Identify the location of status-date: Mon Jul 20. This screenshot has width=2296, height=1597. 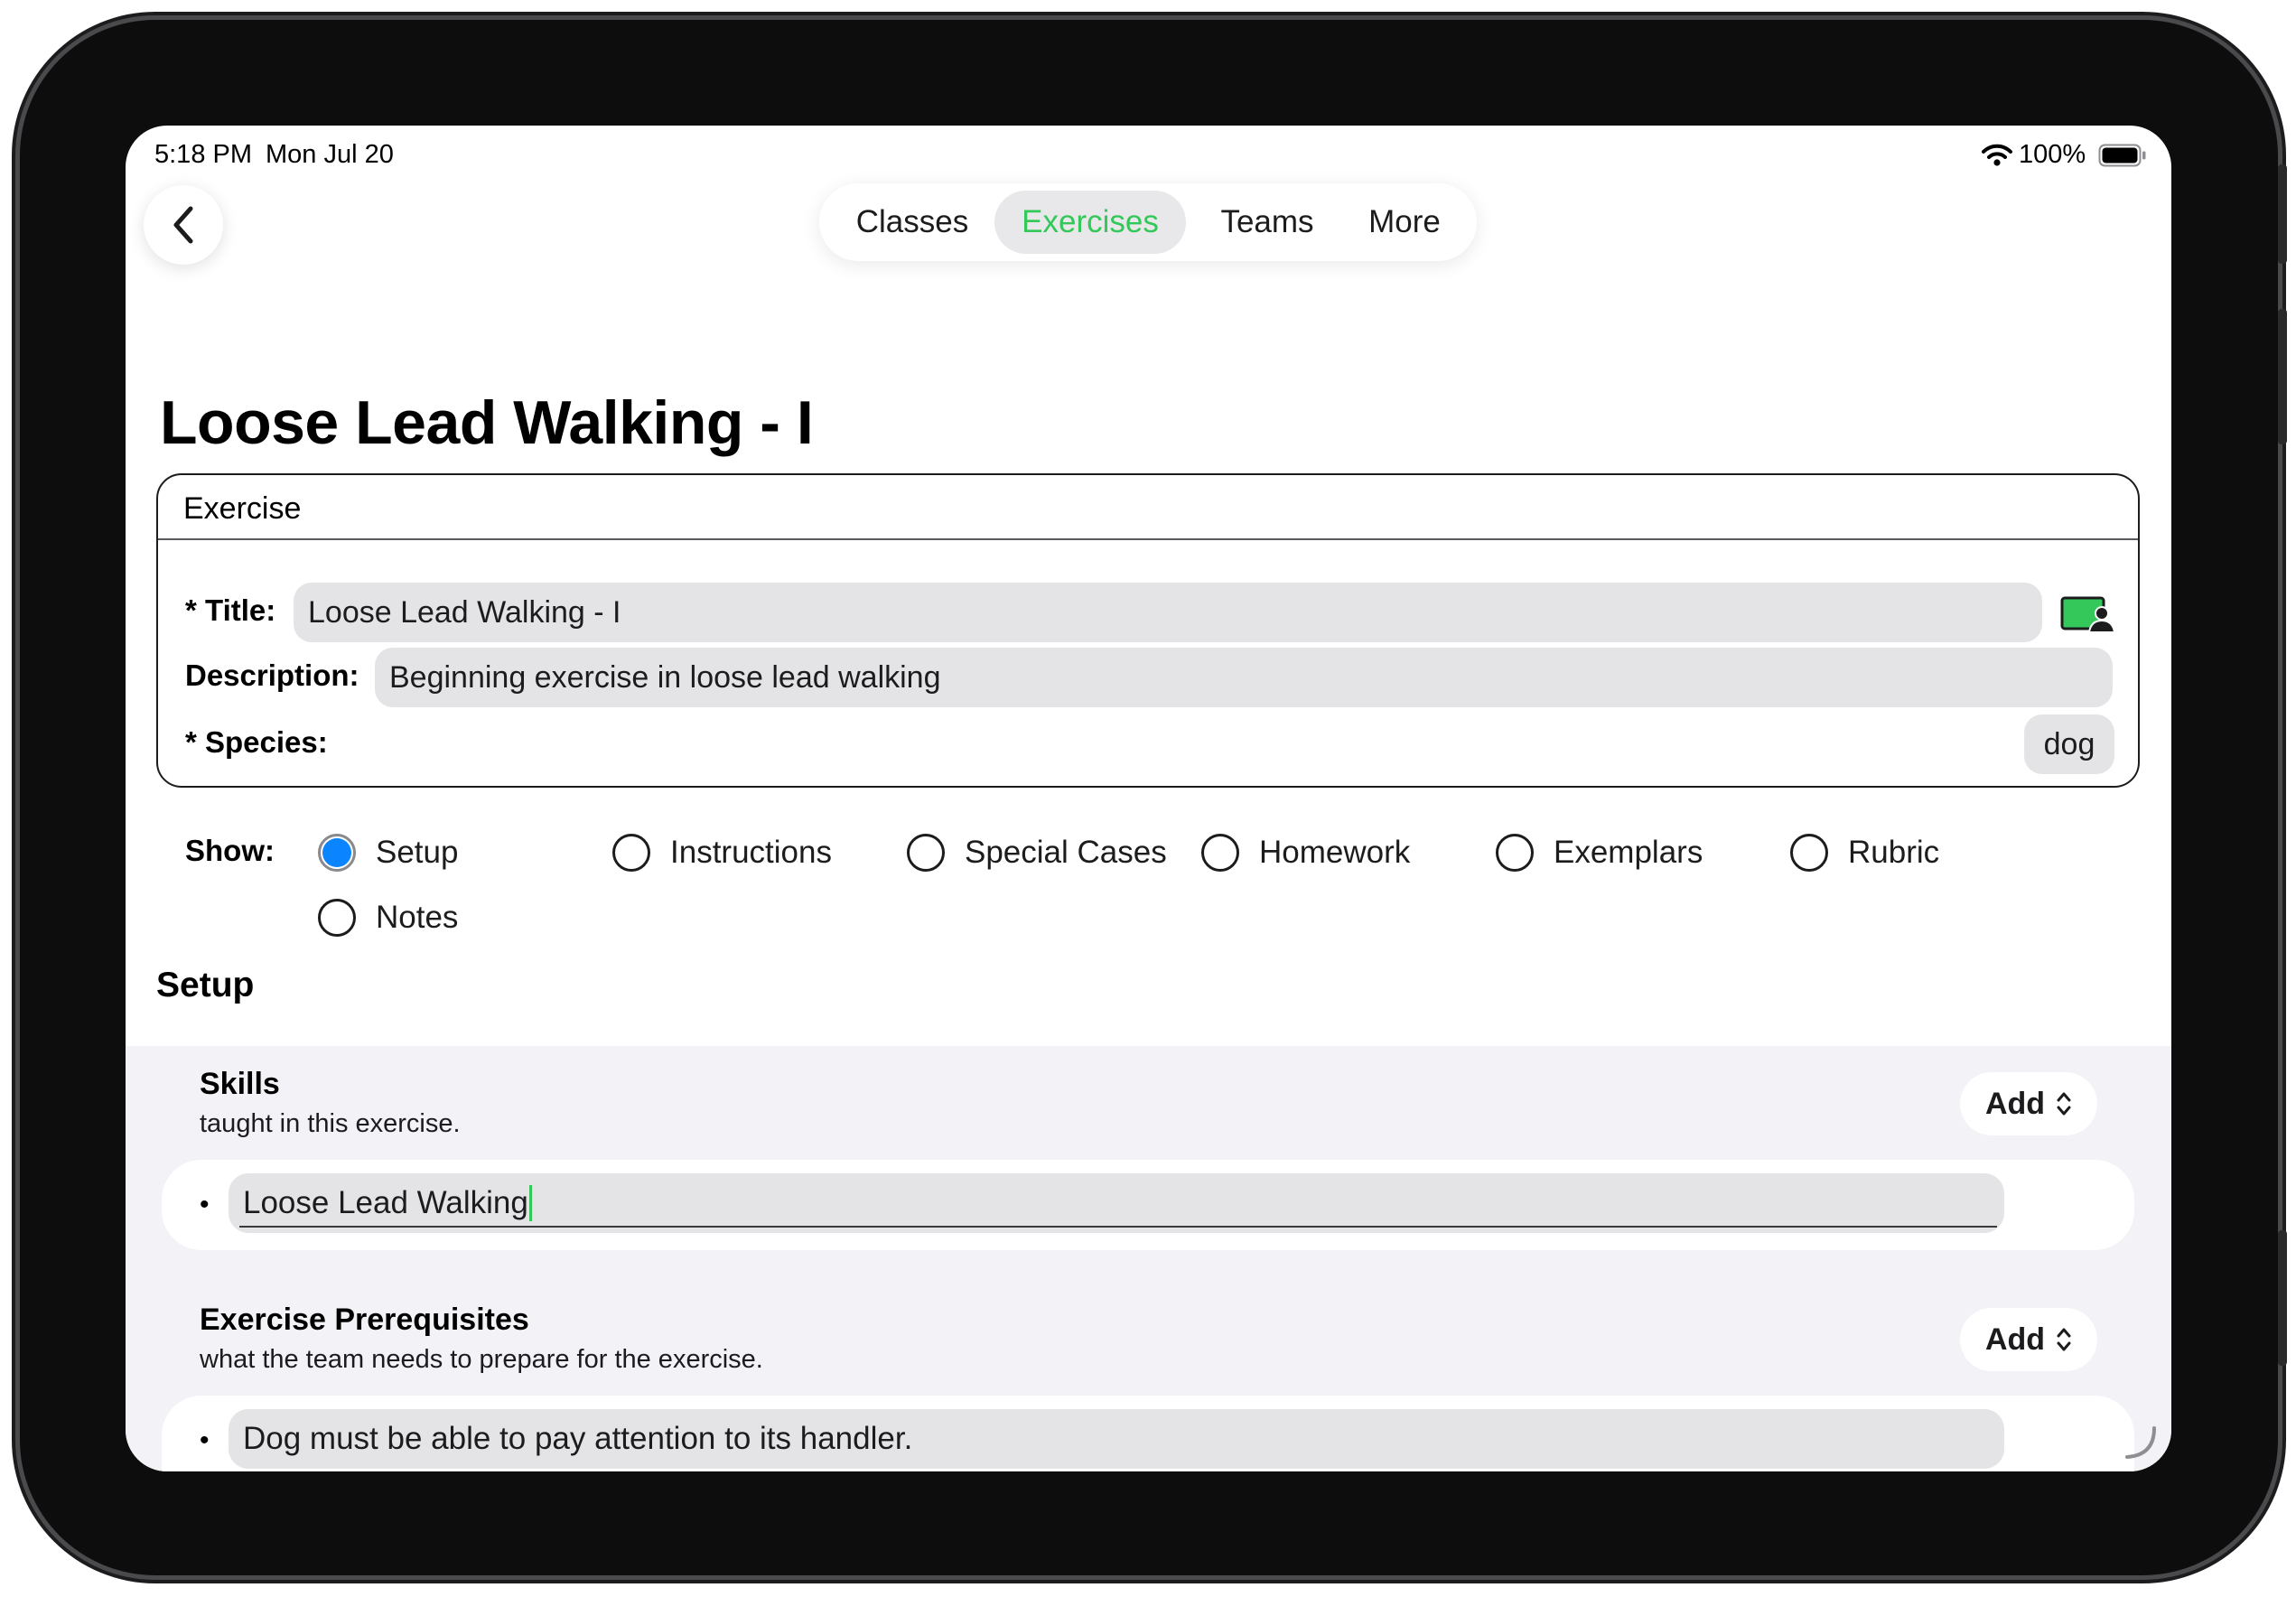
(330, 154).